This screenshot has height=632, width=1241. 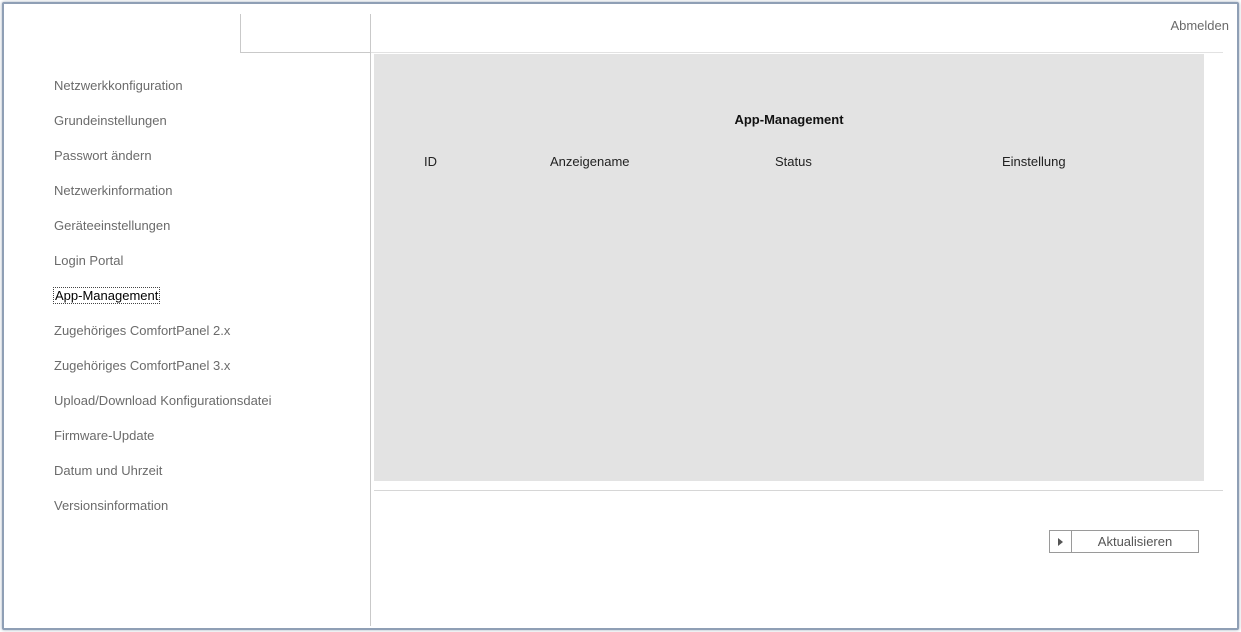 I want to click on sidebar-item-app-management: App-Management, so click(x=203, y=303).